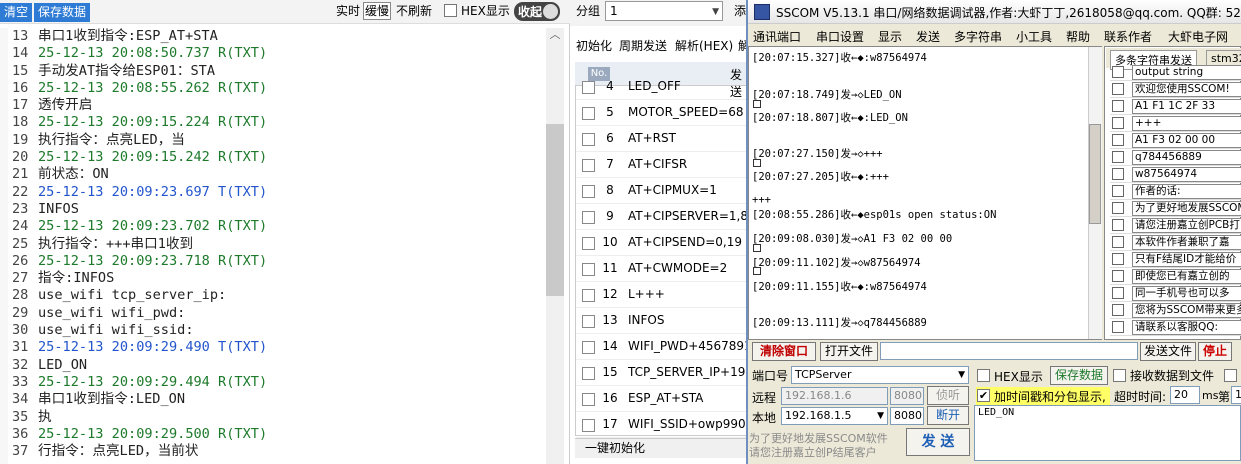 The width and height of the screenshot is (1241, 464). What do you see at coordinates (928, 36) in the screenshot?
I see `menu-item: 发送` at bounding box center [928, 36].